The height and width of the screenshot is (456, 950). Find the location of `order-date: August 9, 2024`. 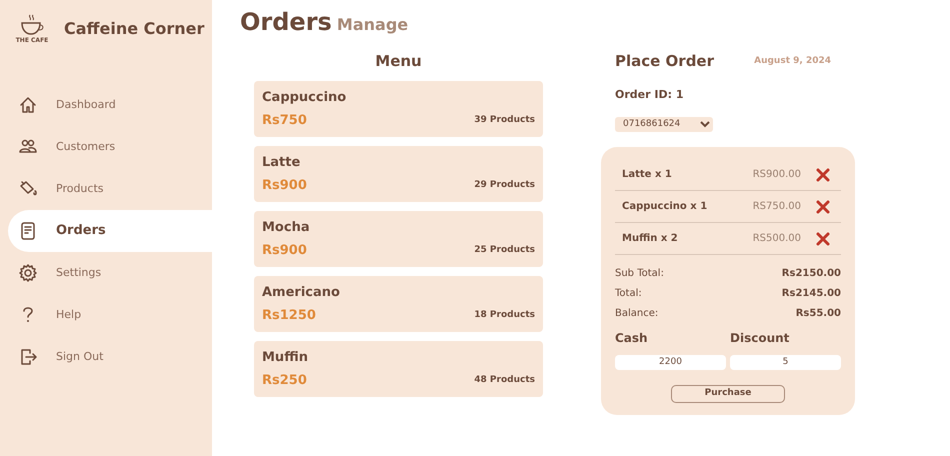

order-date: August 9, 2024 is located at coordinates (792, 61).